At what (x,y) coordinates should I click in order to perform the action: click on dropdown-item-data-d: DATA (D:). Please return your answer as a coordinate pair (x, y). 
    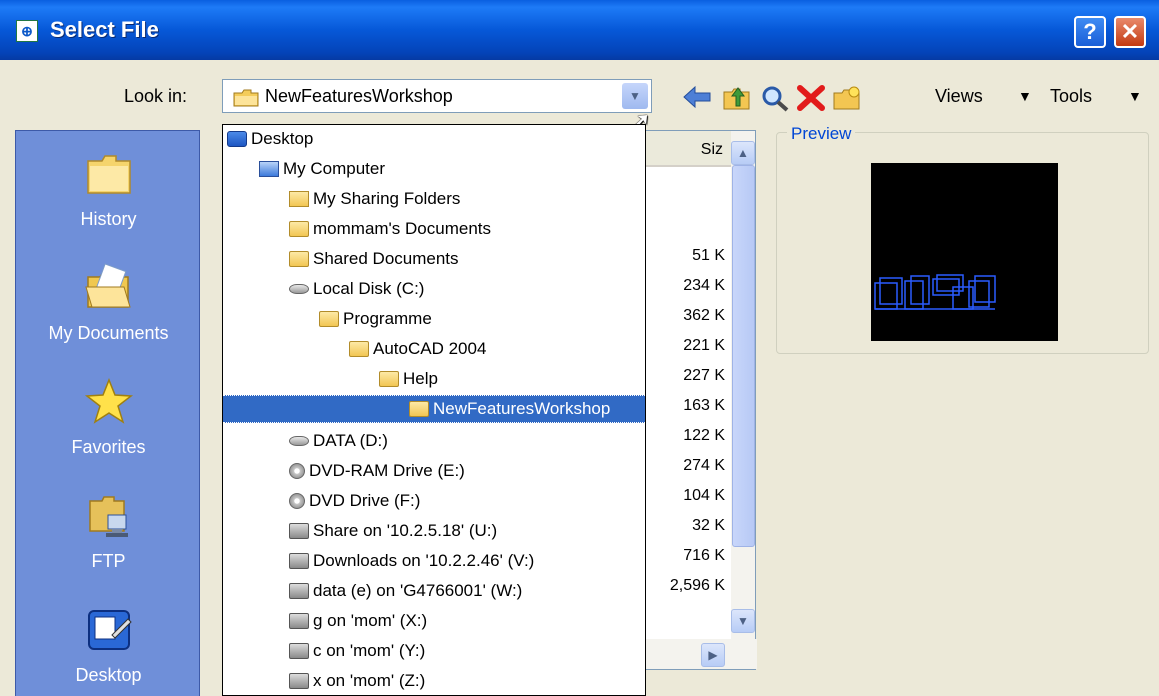
    Looking at the image, I should click on (338, 441).